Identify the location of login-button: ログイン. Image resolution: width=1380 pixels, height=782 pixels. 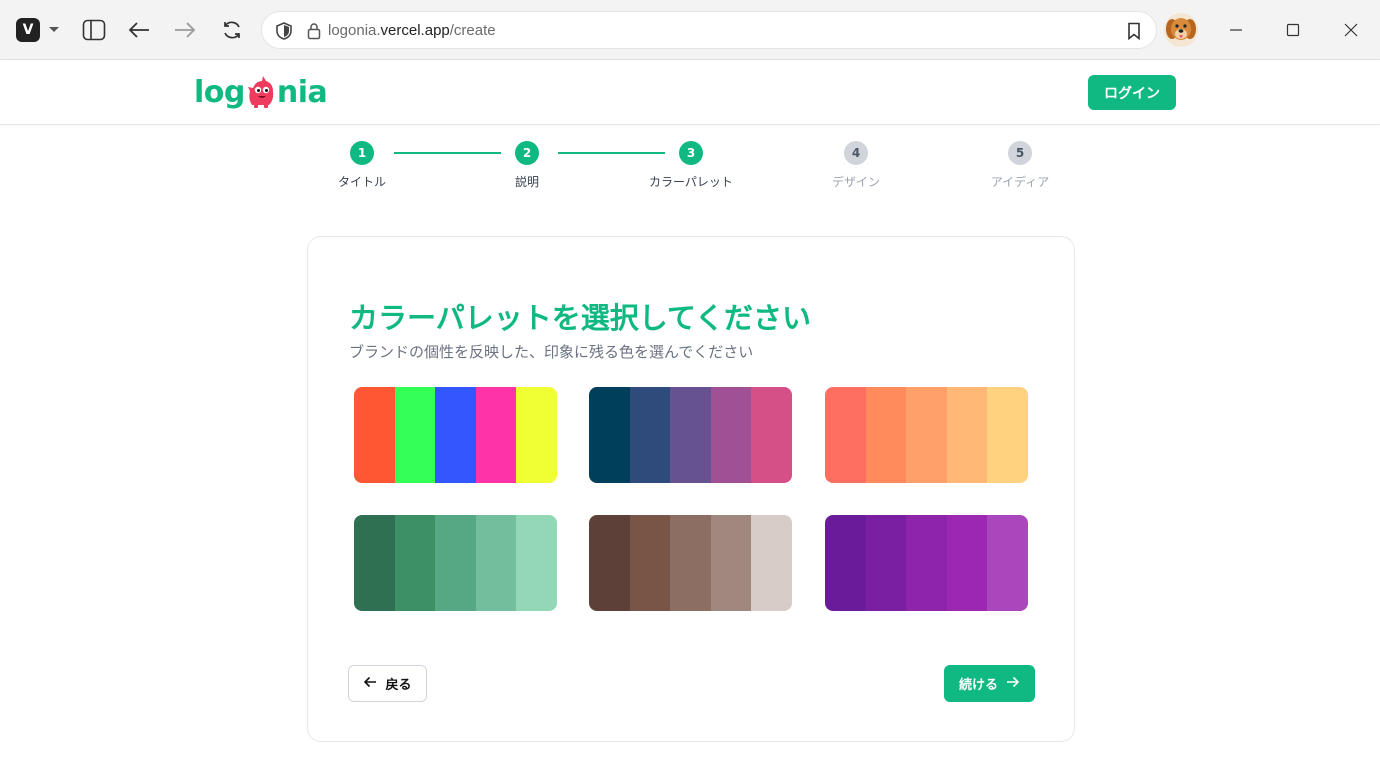
(1132, 92).